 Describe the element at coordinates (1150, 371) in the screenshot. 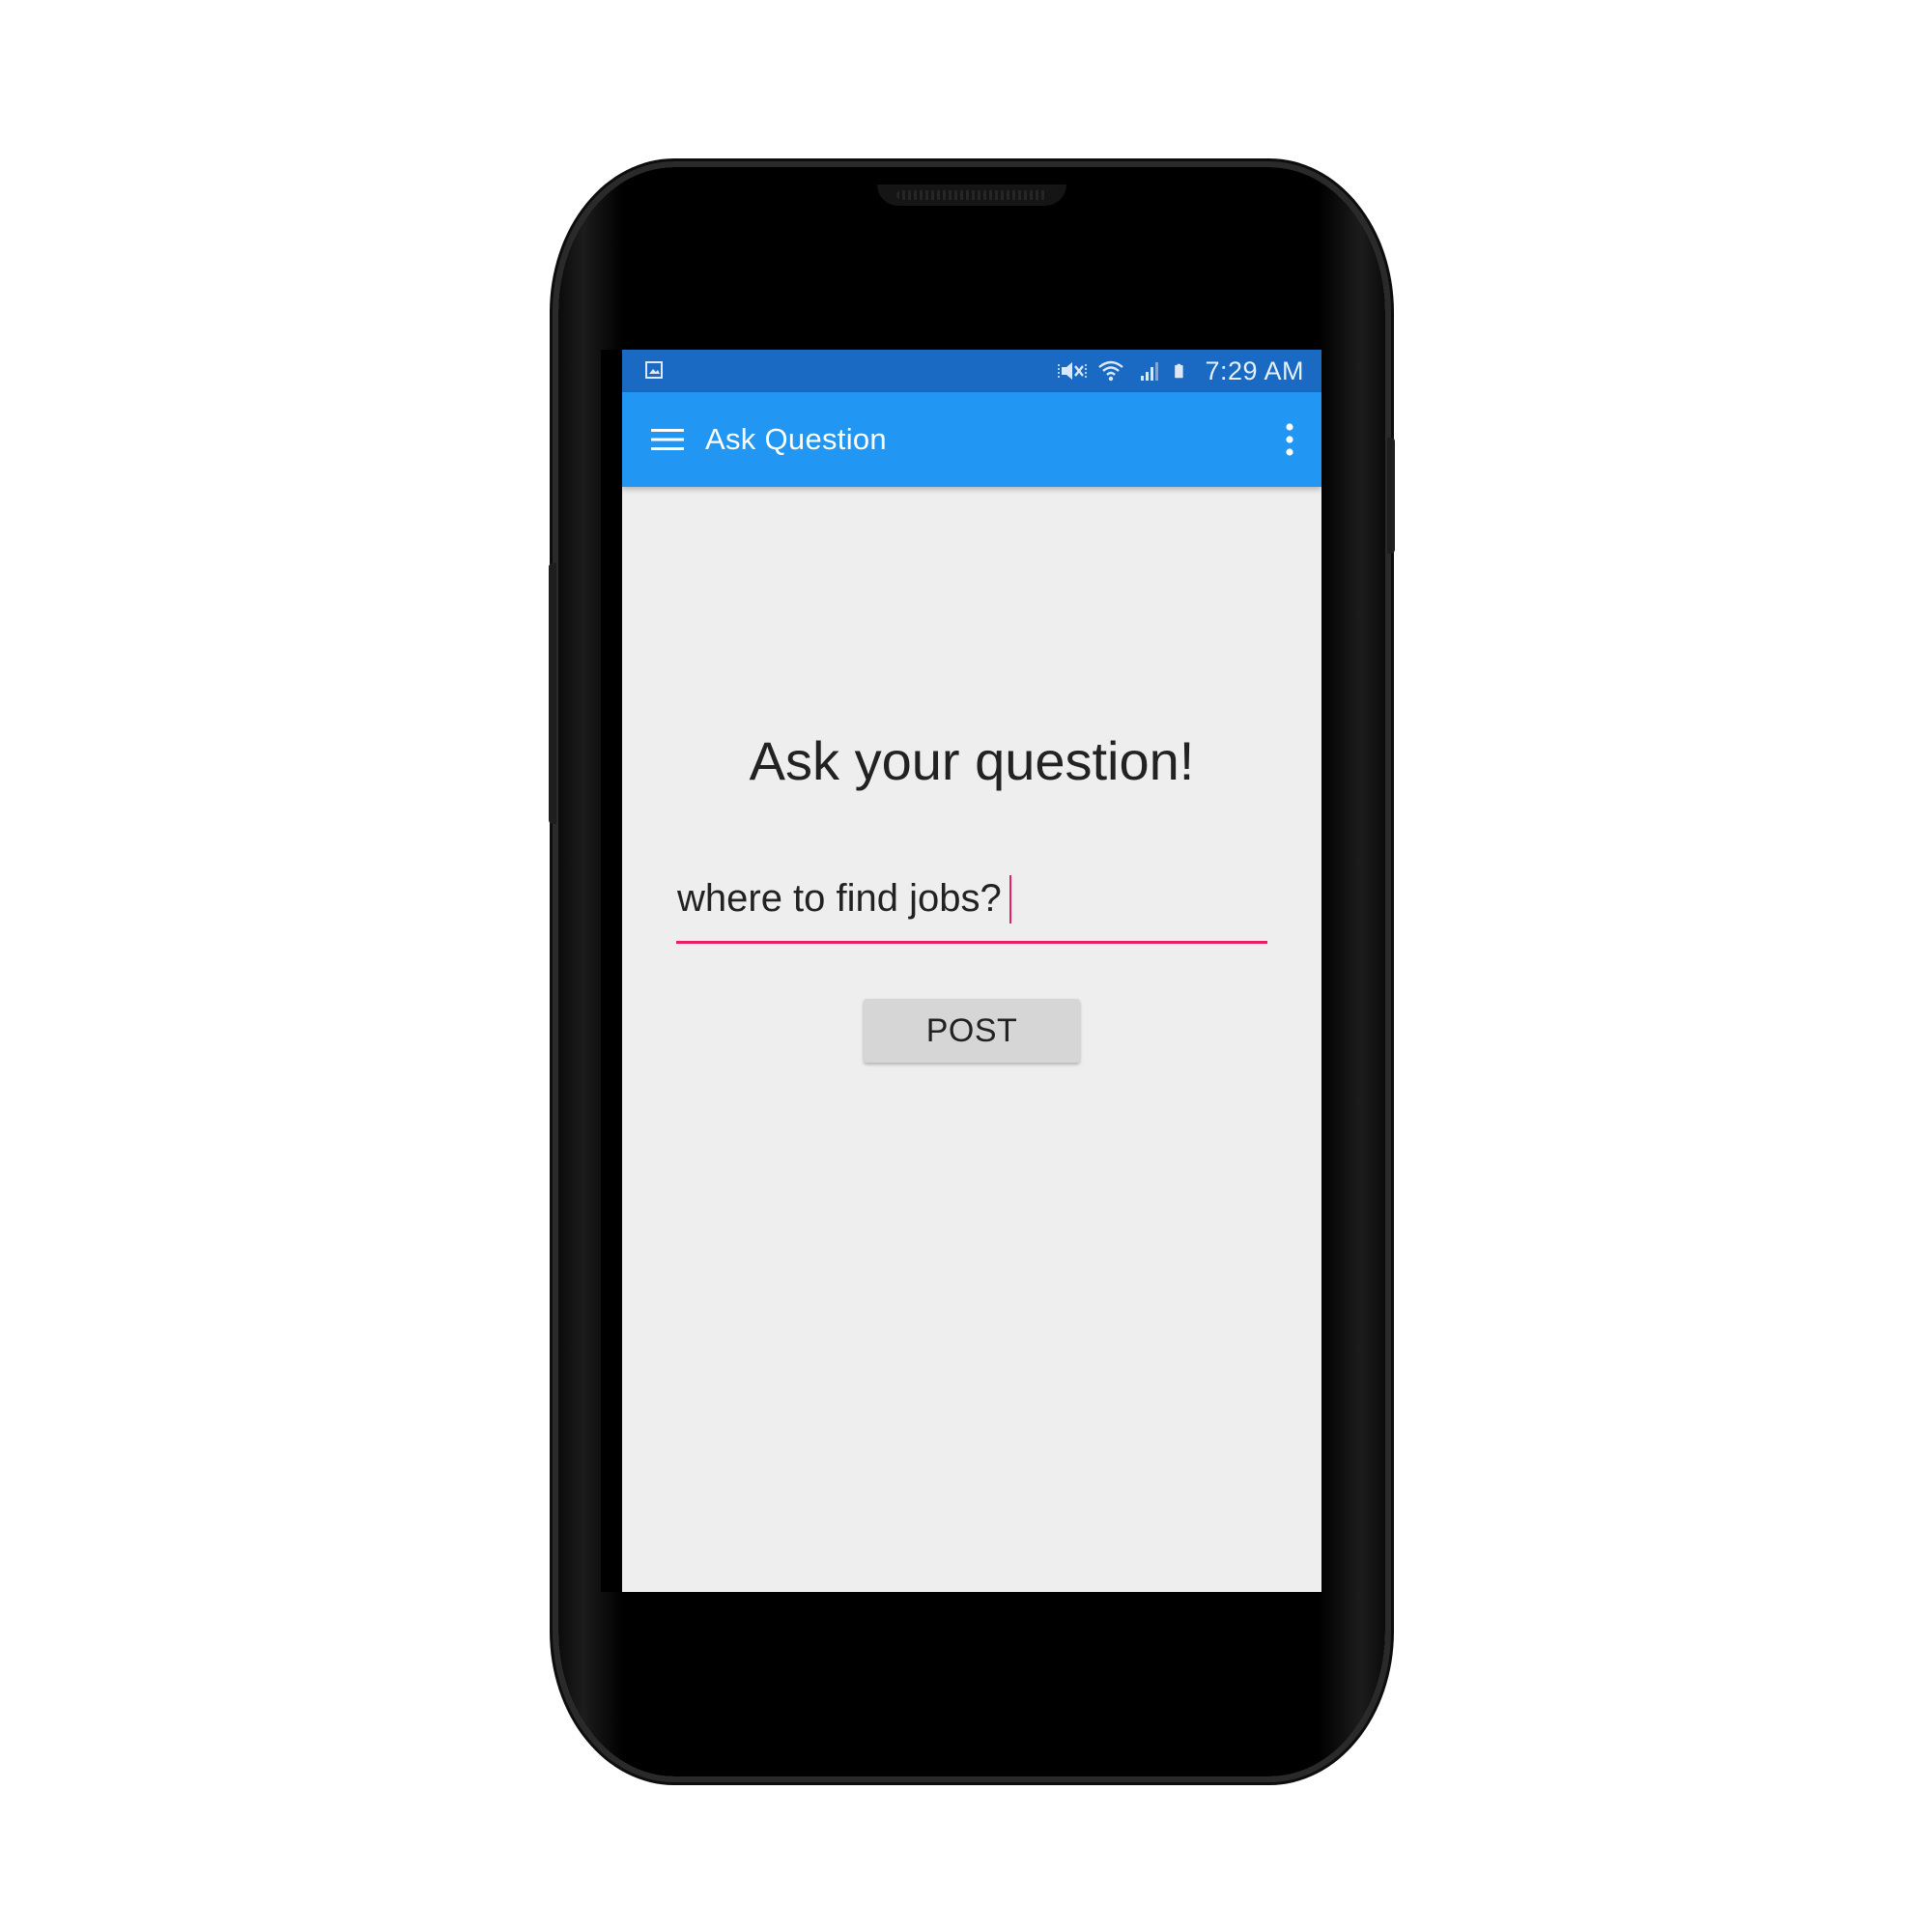

I see `signal-icon` at that location.